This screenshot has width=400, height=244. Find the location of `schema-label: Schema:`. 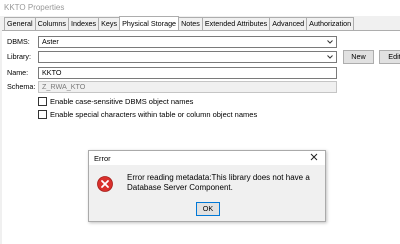

schema-label: Schema: is located at coordinates (21, 86).